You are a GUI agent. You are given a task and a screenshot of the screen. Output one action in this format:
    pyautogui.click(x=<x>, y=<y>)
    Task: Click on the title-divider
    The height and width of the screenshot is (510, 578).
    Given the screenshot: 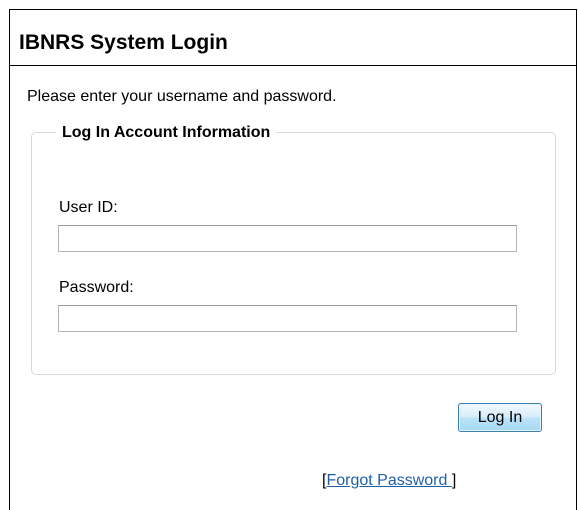 What is the action you would take?
    pyautogui.click(x=293, y=65)
    